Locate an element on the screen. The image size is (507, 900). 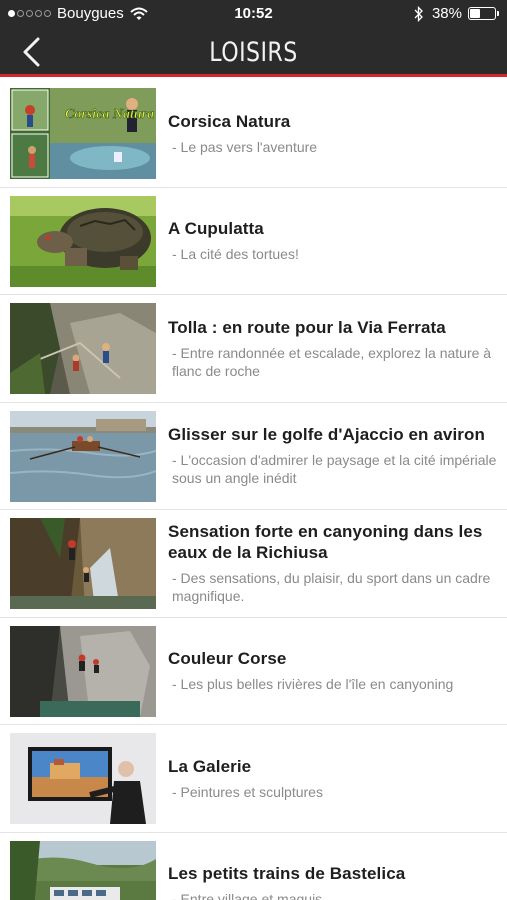
item-title: Les petits trains de Bastelica is located at coordinates (287, 874).